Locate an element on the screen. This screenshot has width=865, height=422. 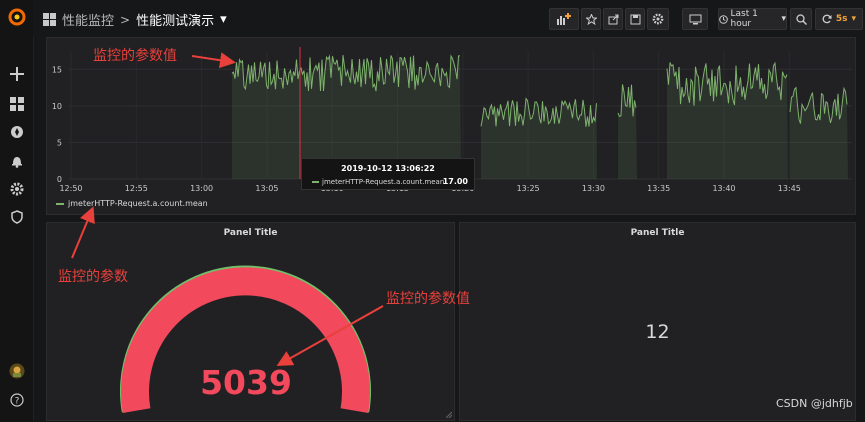
zoom-out-button is located at coordinates (801, 19).